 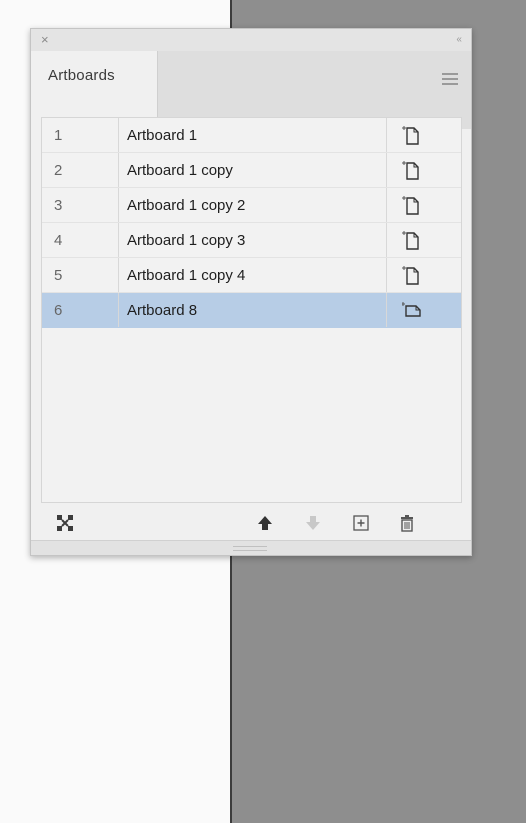 I want to click on collapse-icon: ‹‹, so click(x=459, y=40).